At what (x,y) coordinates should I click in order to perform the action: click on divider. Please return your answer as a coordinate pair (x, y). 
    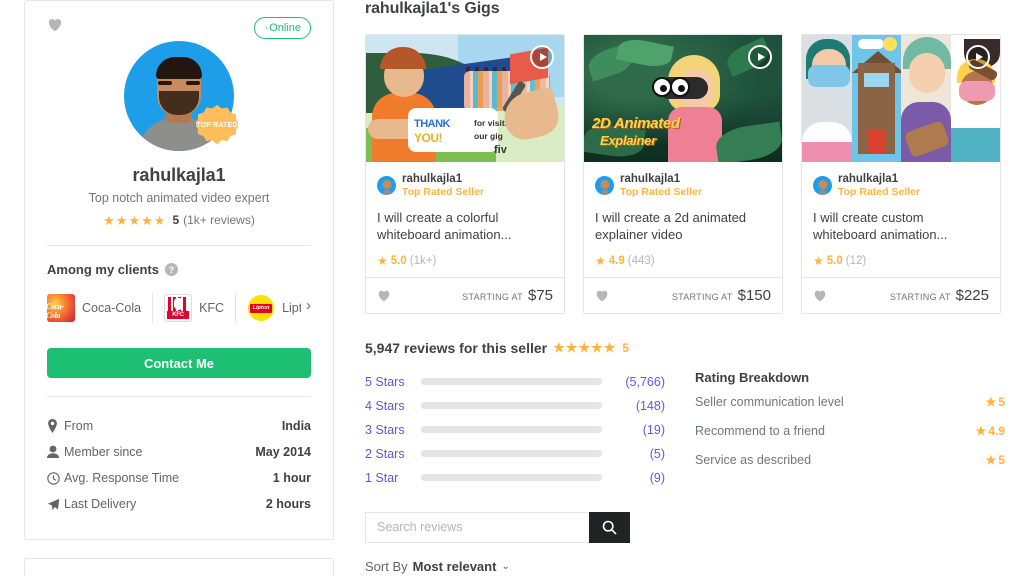
    Looking at the image, I should click on (179, 245).